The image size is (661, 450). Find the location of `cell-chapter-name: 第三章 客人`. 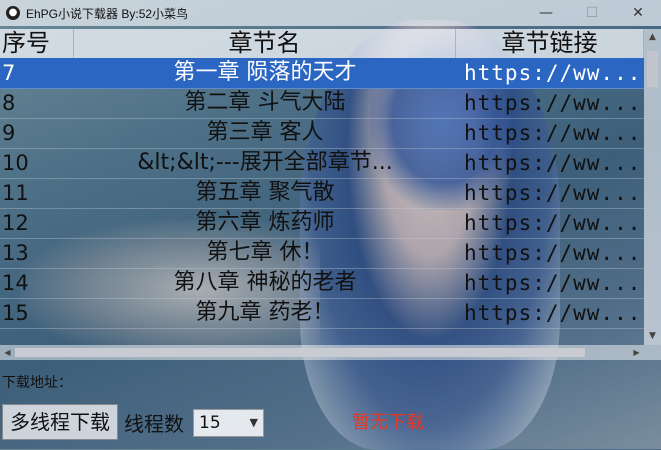

cell-chapter-name: 第三章 客人 is located at coordinates (265, 132).